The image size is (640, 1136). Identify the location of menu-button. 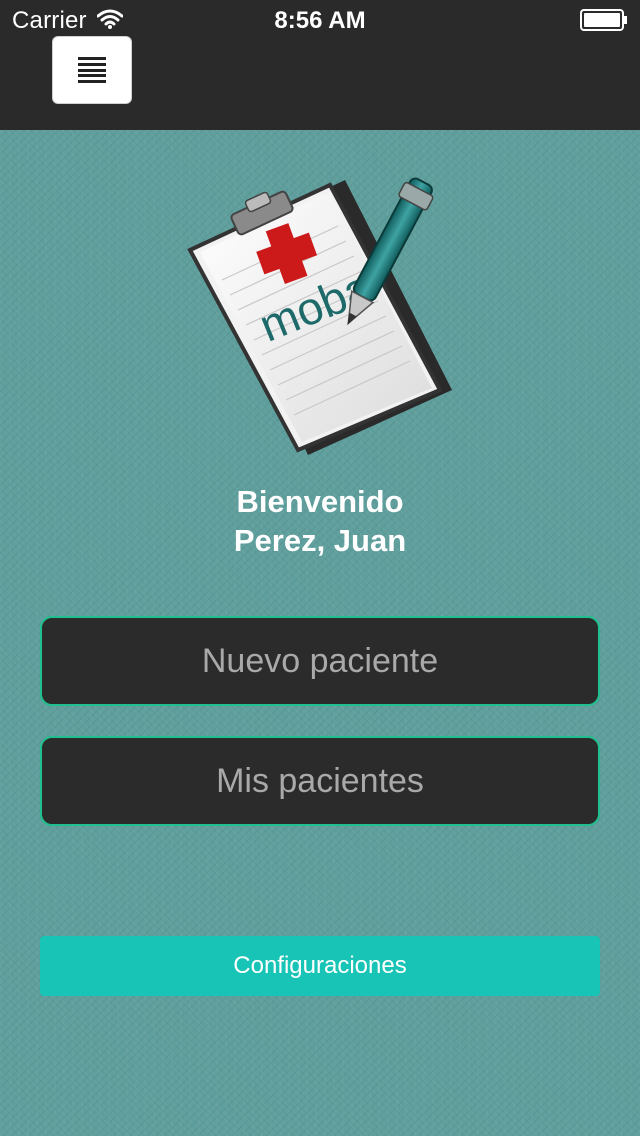
(92, 70).